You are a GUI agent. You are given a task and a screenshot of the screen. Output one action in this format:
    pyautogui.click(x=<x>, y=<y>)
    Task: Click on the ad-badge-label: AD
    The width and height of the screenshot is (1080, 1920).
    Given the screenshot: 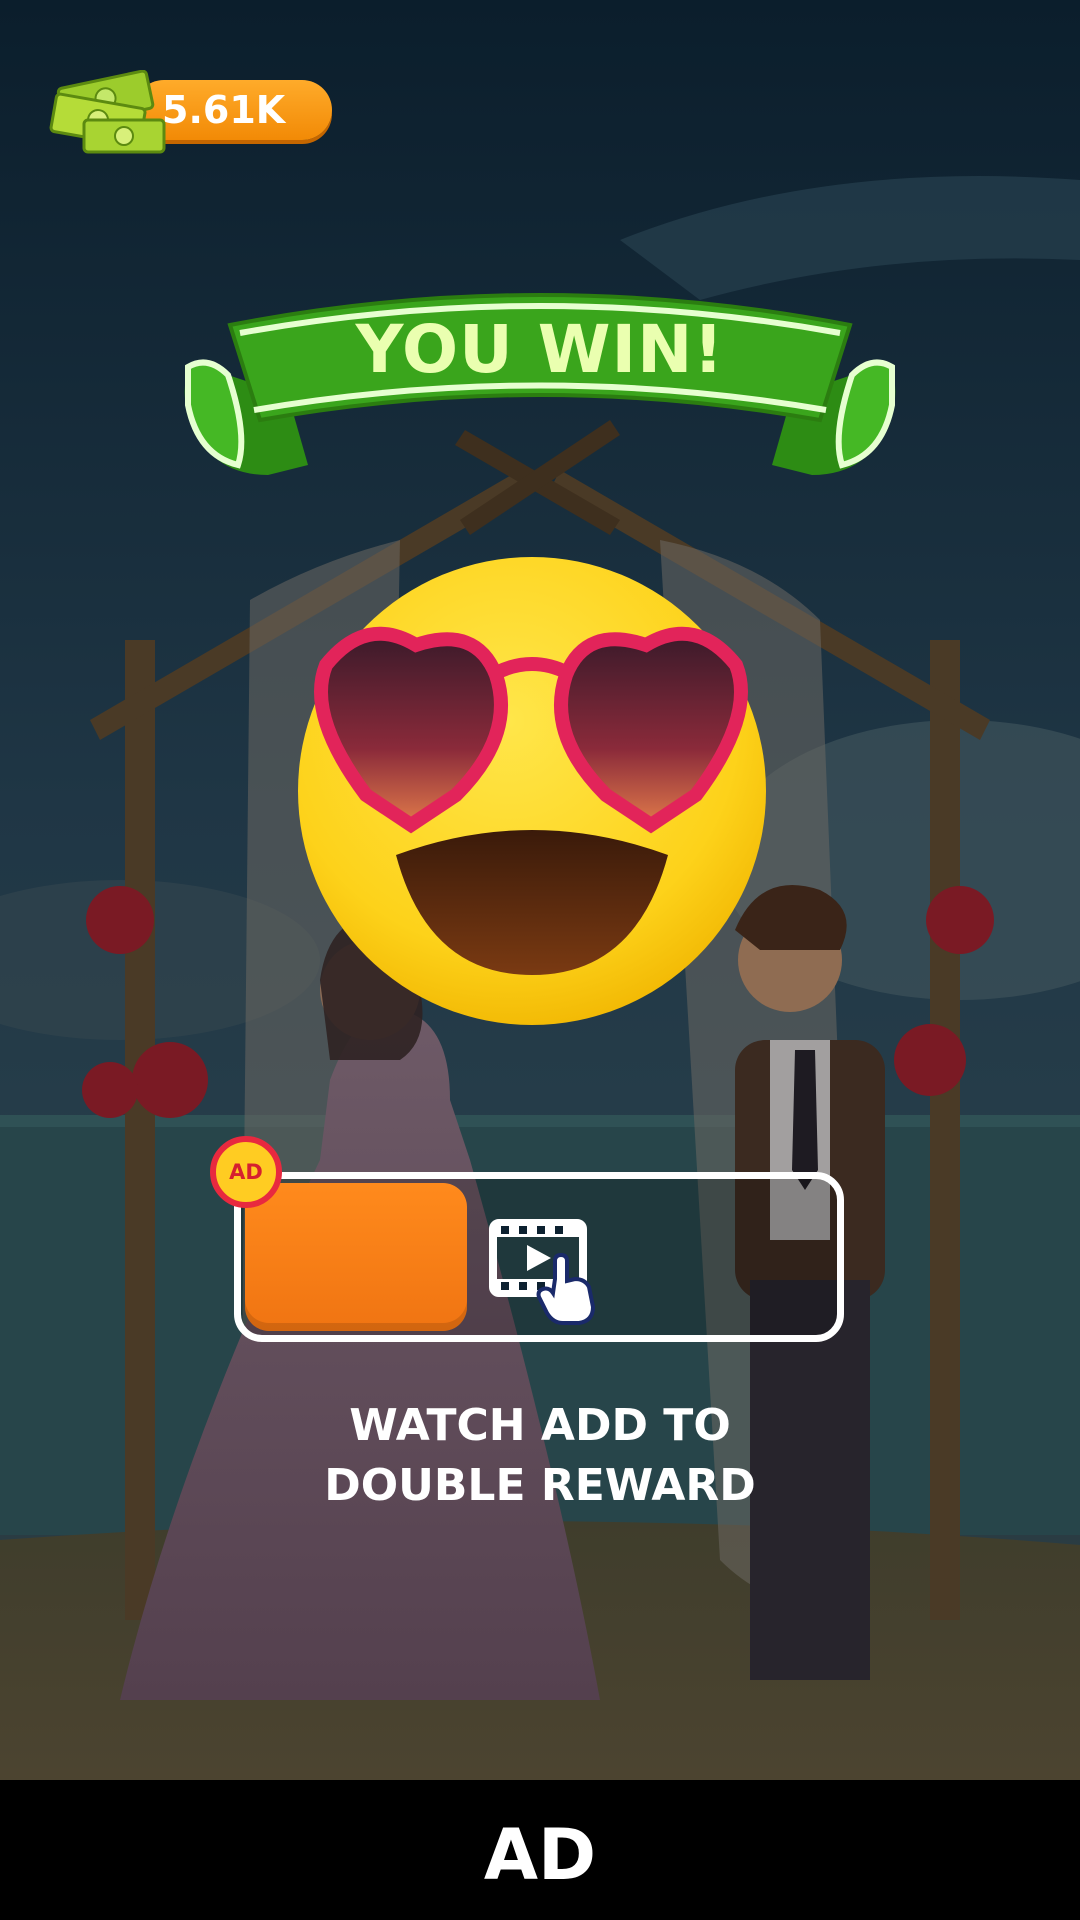 What is the action you would take?
    pyautogui.click(x=246, y=1172)
    